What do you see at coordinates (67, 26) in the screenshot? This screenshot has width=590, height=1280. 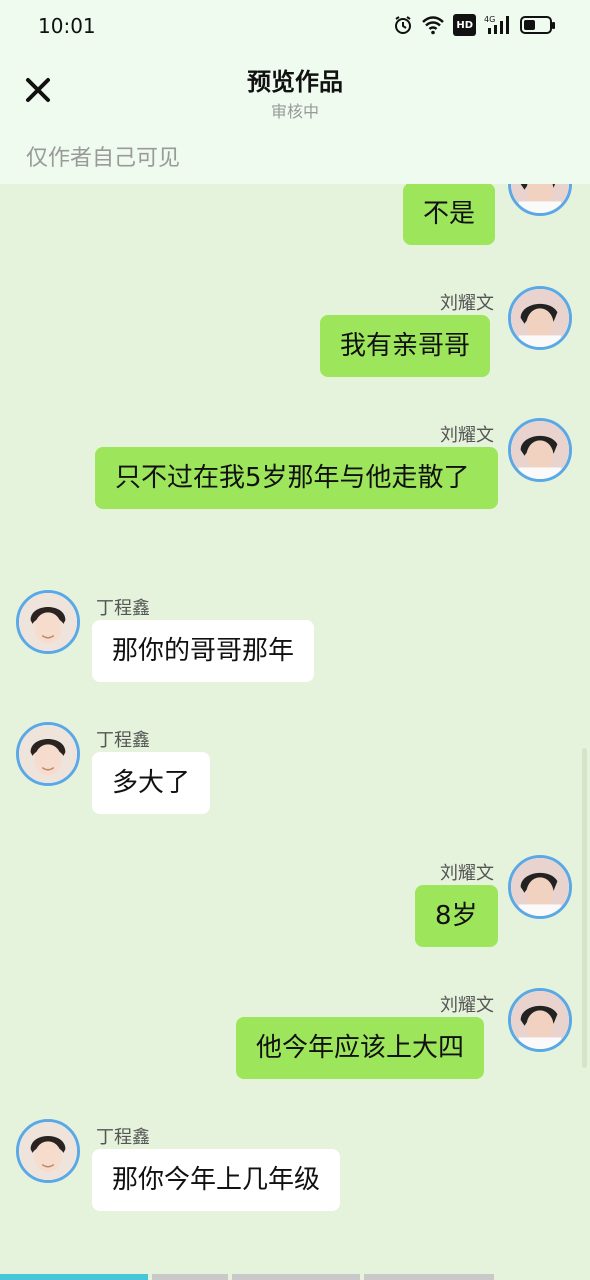 I see `status-time: 10:01` at bounding box center [67, 26].